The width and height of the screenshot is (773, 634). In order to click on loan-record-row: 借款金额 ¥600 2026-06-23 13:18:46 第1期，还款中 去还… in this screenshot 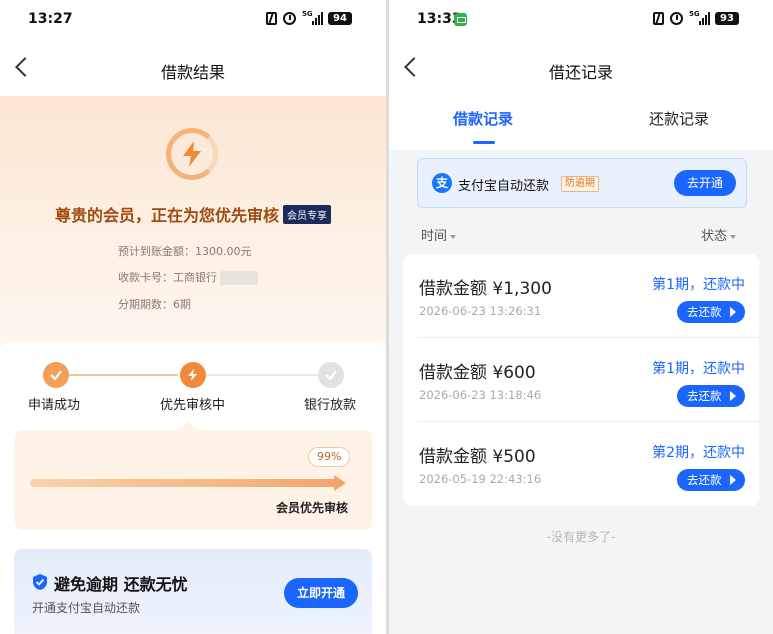, I will do `click(581, 380)`.